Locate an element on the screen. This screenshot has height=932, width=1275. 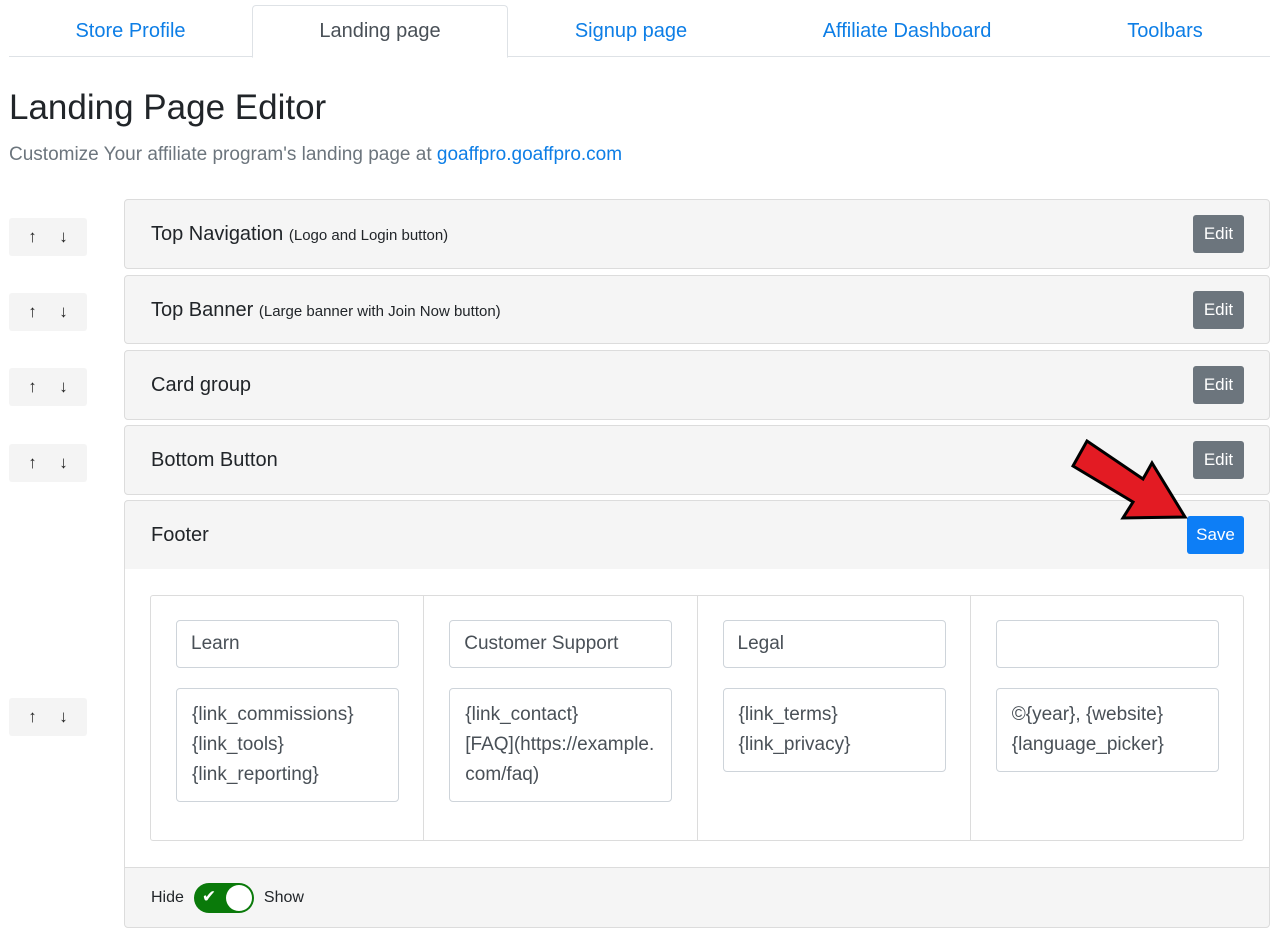
check-icon: ✔ is located at coordinates (209, 896).